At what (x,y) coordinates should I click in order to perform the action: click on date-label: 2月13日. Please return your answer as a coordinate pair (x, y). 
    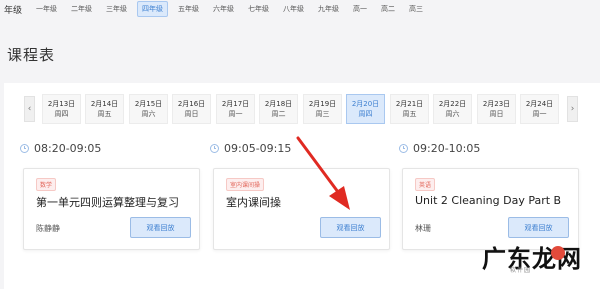
    Looking at the image, I should click on (61, 104).